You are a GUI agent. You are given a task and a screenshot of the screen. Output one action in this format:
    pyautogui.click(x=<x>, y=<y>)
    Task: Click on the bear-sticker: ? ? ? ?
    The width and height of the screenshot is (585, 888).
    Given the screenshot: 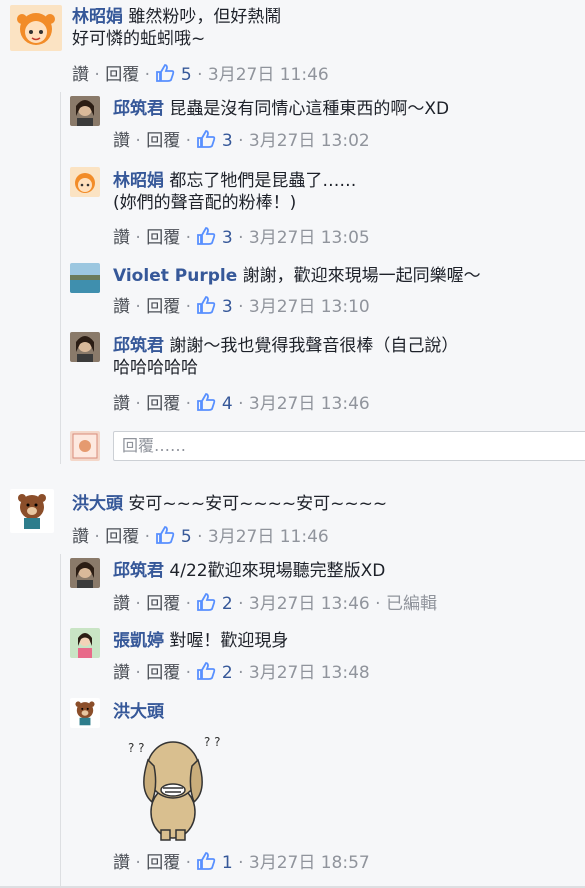 What is the action you would take?
    pyautogui.click(x=173, y=786)
    